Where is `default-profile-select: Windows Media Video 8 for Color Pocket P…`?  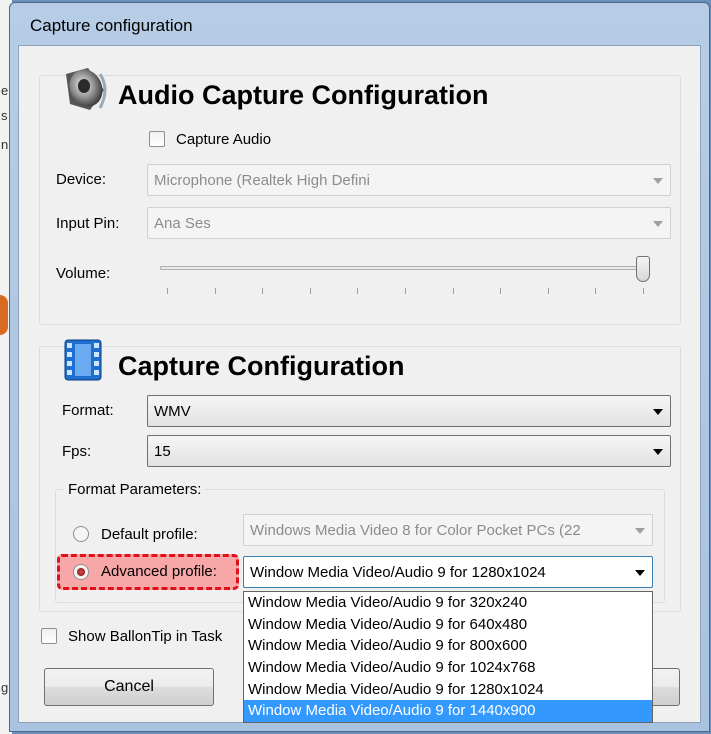 default-profile-select: Windows Media Video 8 for Color Pocket P… is located at coordinates (448, 530).